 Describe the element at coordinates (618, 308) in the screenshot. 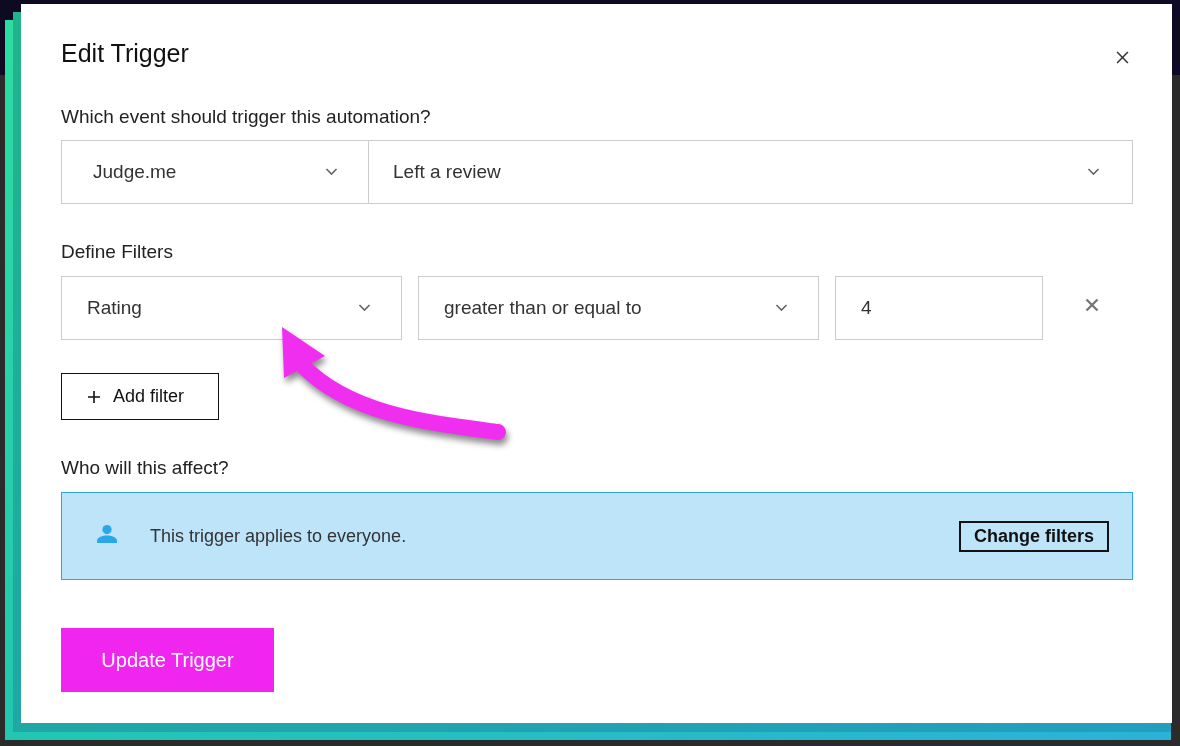

I see `dropdown: greater than or equal to` at that location.